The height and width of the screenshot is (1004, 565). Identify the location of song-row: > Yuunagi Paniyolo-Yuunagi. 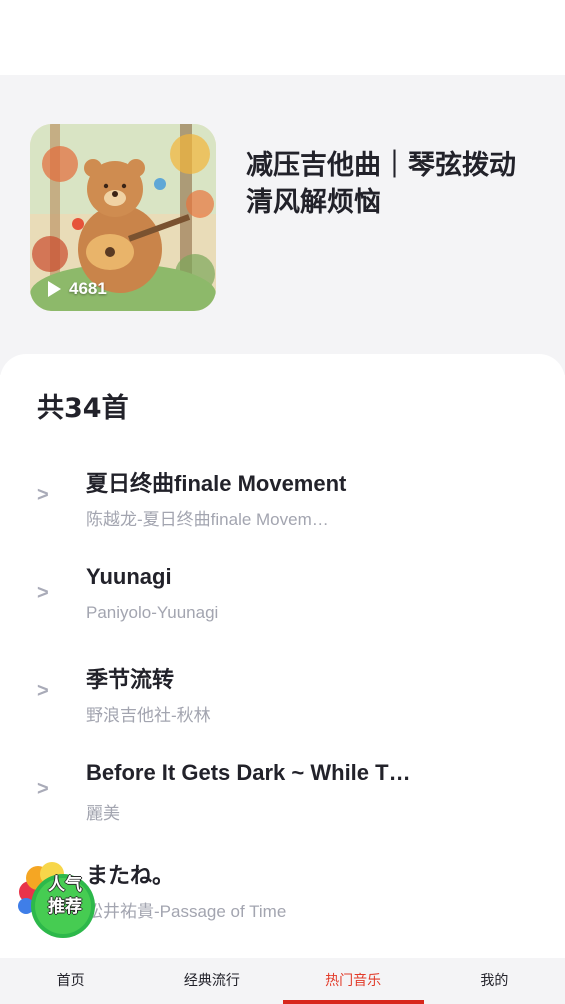
(282, 596).